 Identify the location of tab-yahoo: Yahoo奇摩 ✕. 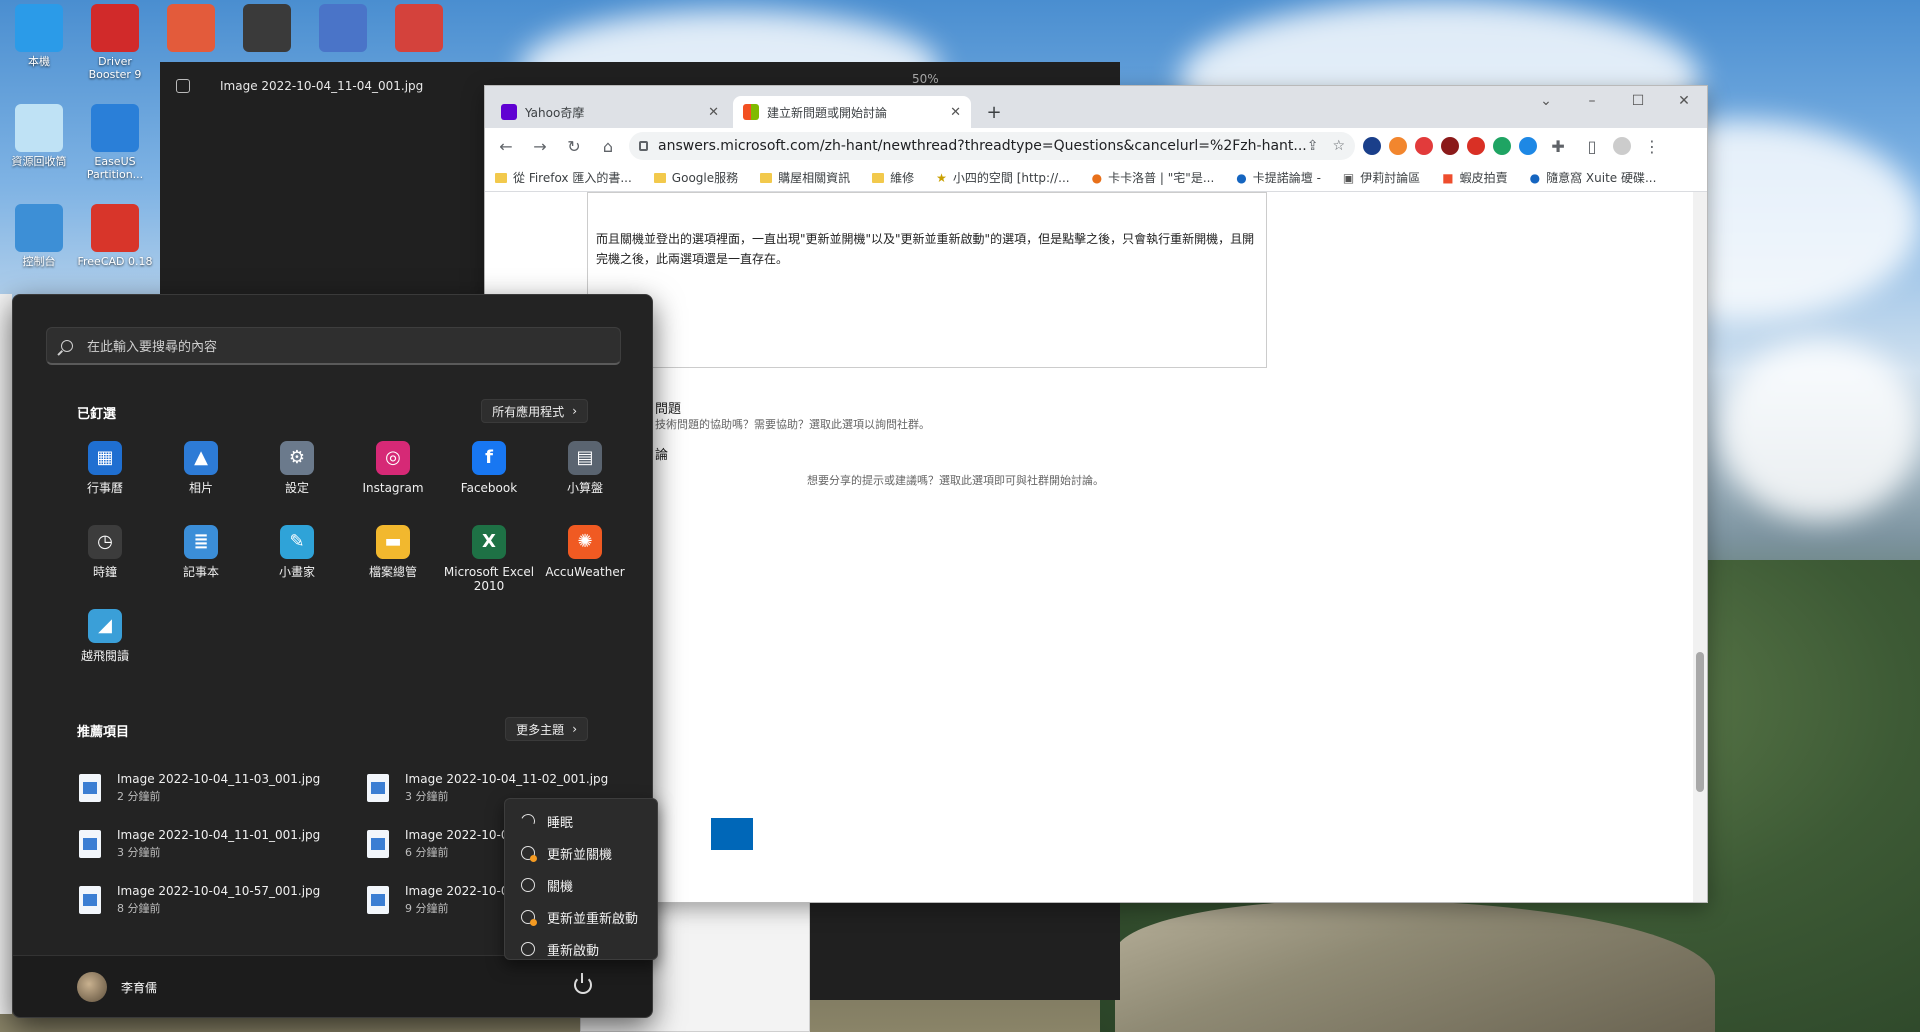
(610, 112).